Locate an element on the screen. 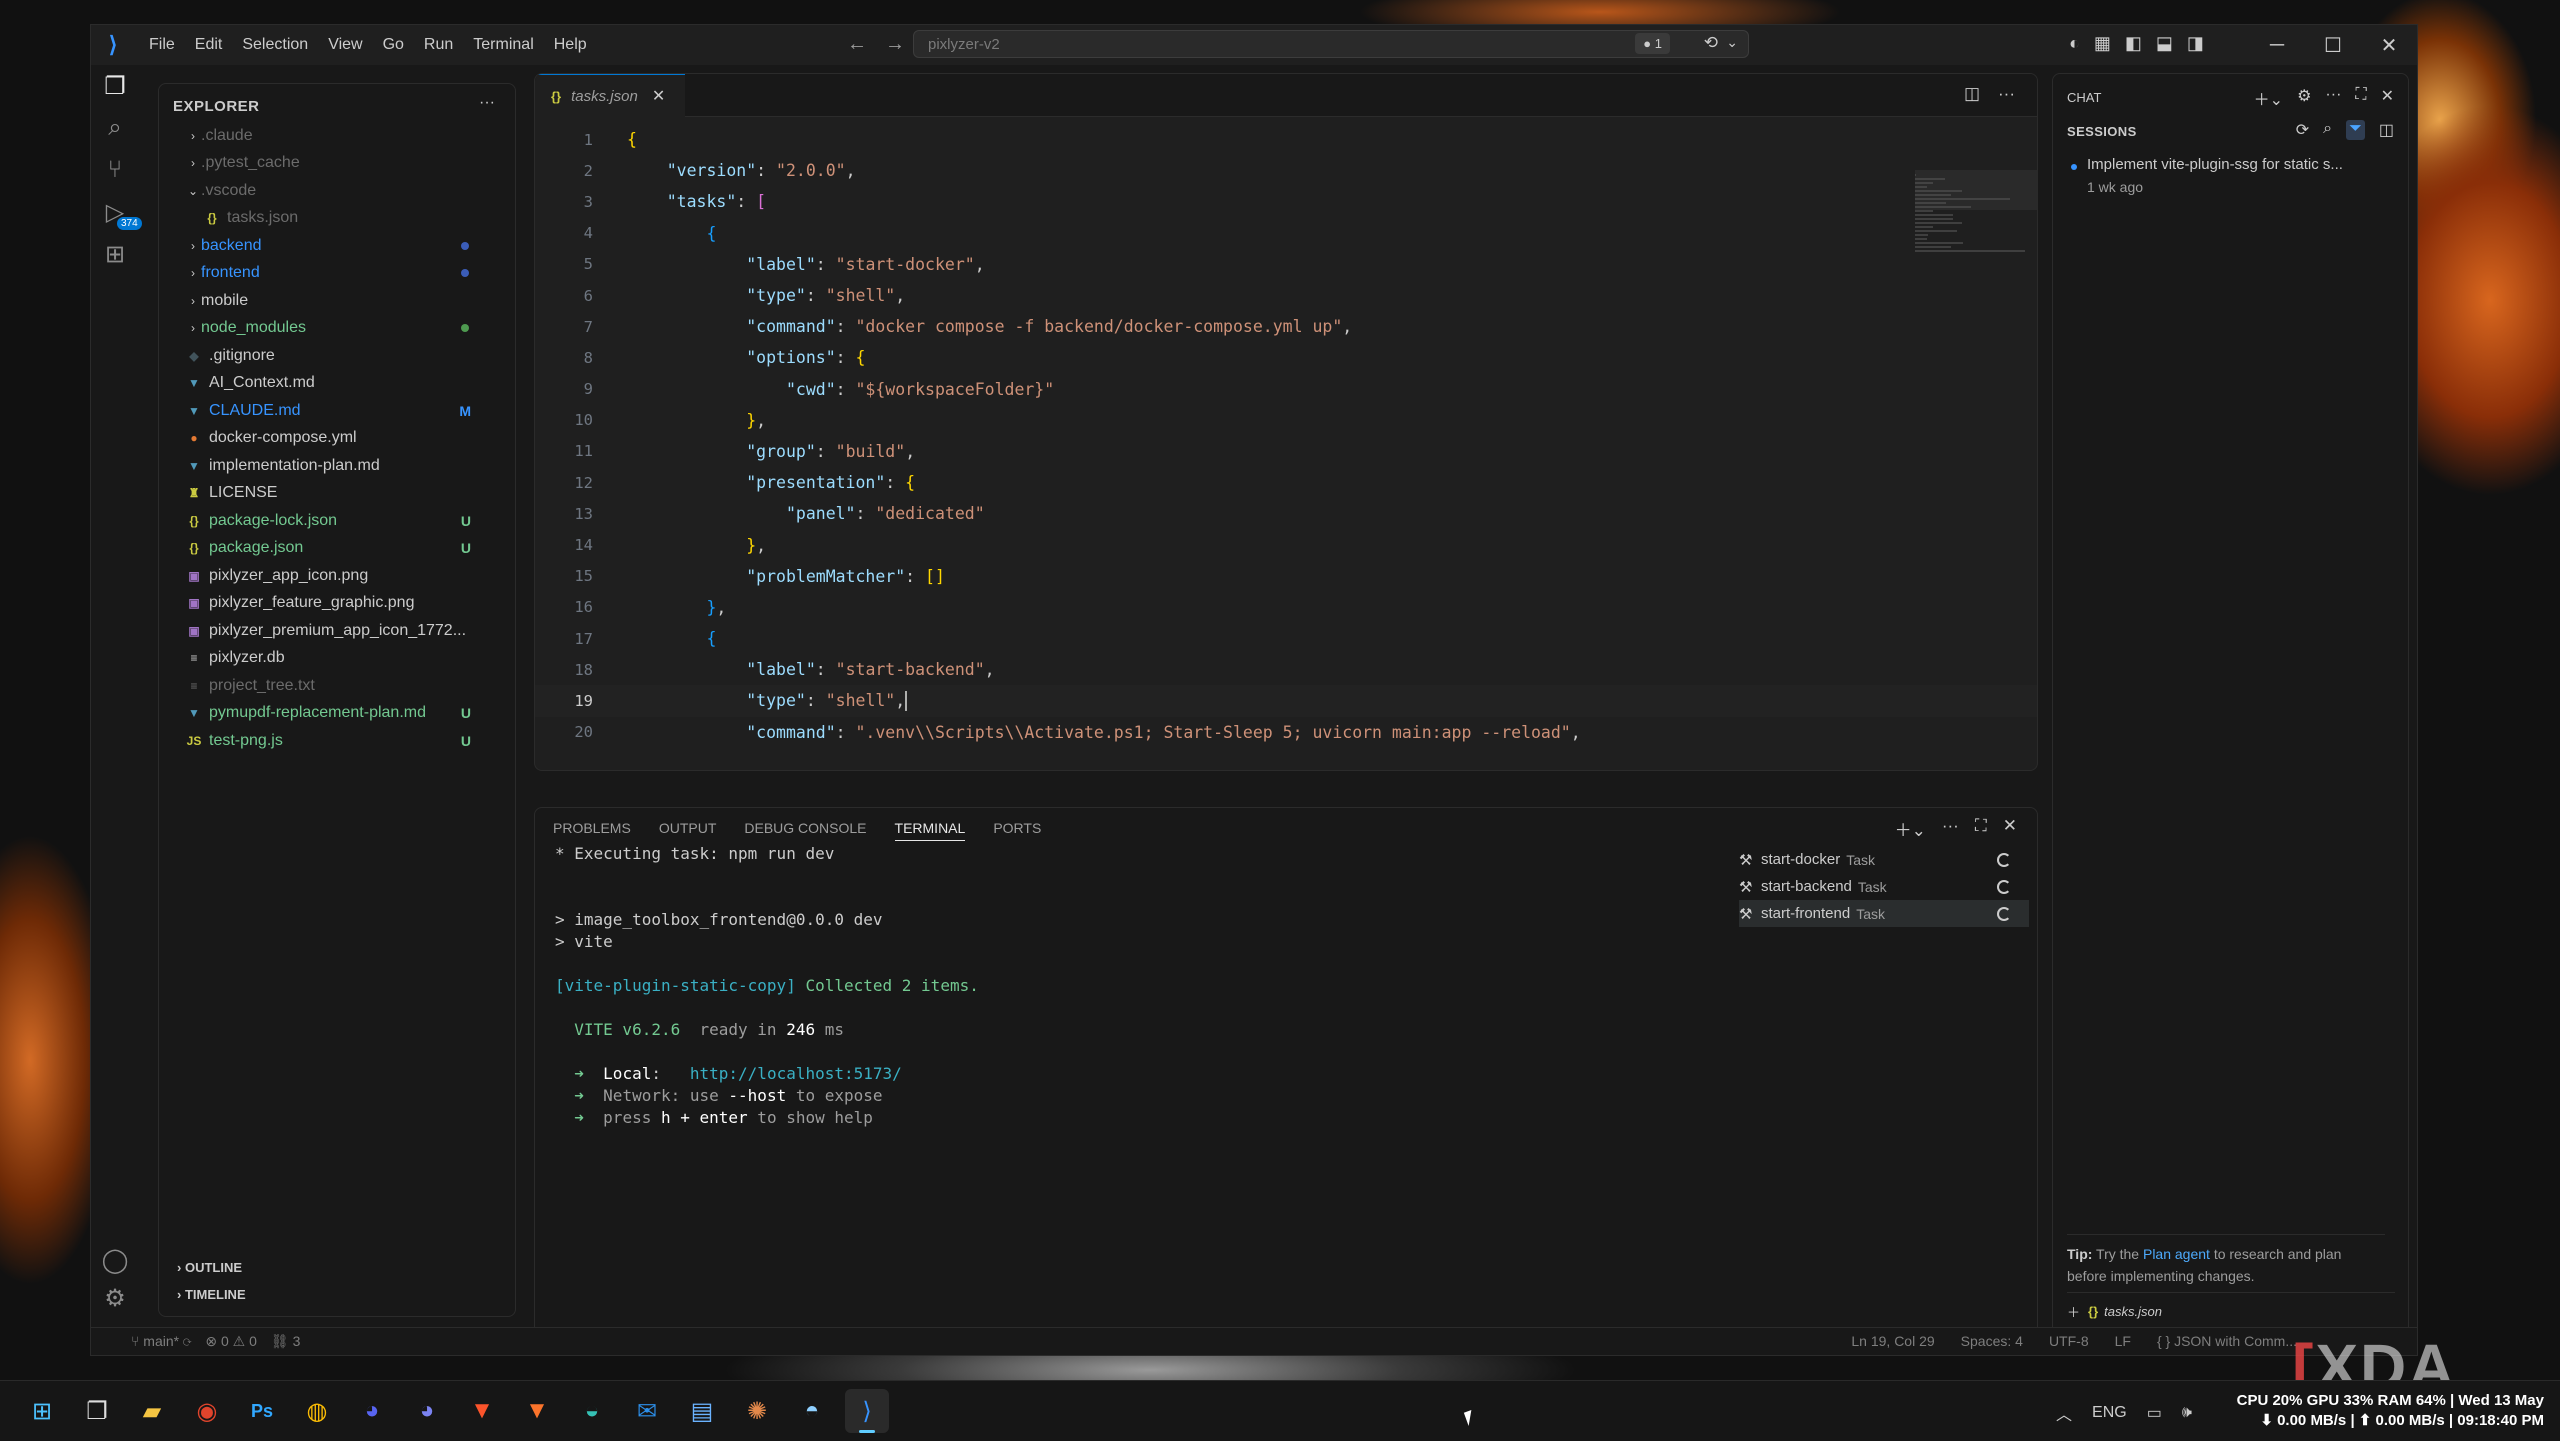 This screenshot has width=2560, height=1441. file-explorer-icon: ▰ is located at coordinates (152, 1411).